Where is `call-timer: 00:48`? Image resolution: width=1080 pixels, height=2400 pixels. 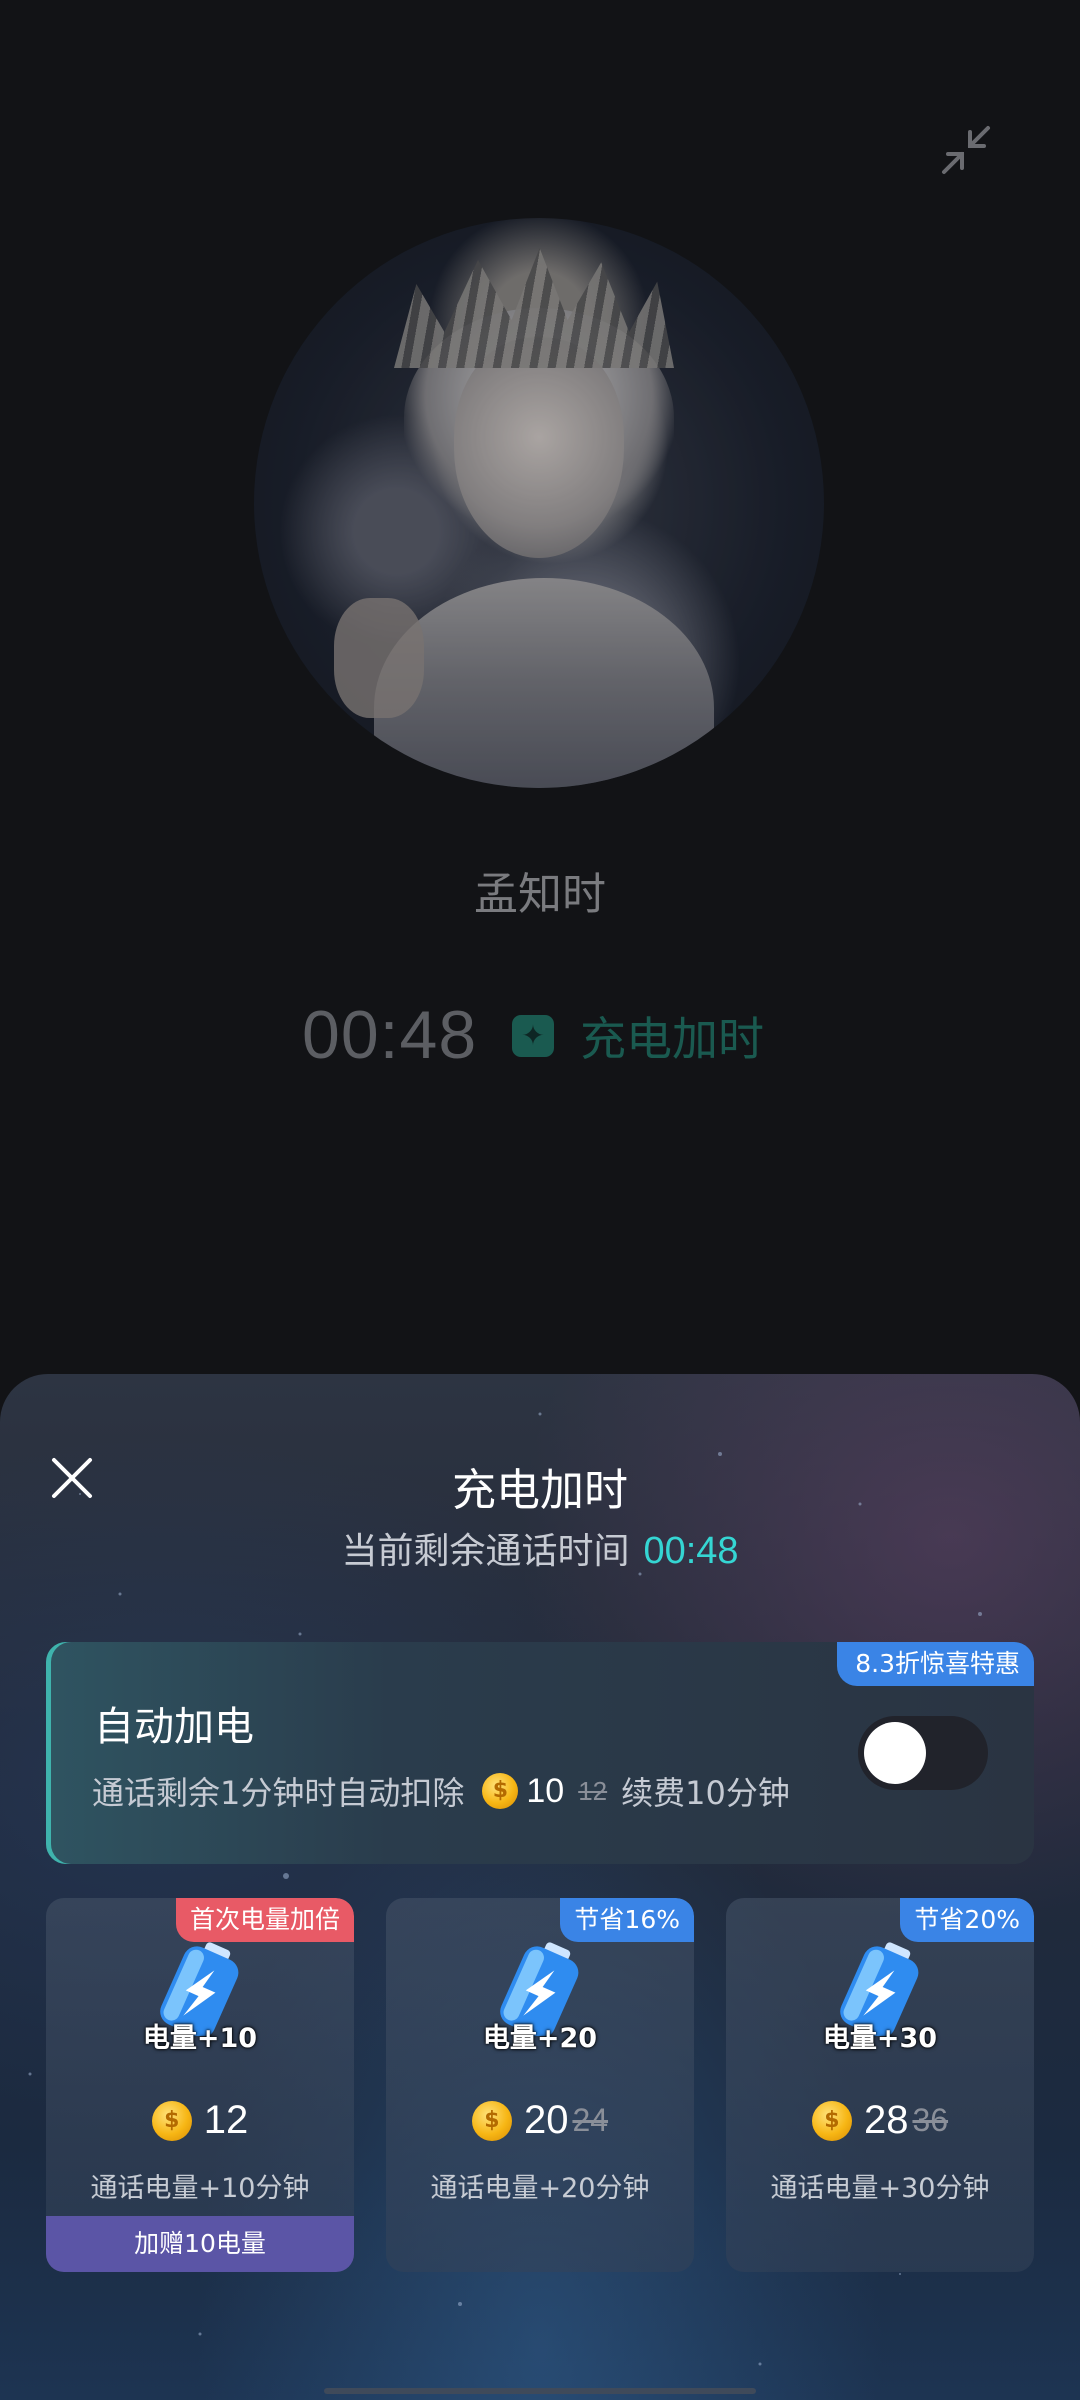
call-timer: 00:48 is located at coordinates (390, 1035).